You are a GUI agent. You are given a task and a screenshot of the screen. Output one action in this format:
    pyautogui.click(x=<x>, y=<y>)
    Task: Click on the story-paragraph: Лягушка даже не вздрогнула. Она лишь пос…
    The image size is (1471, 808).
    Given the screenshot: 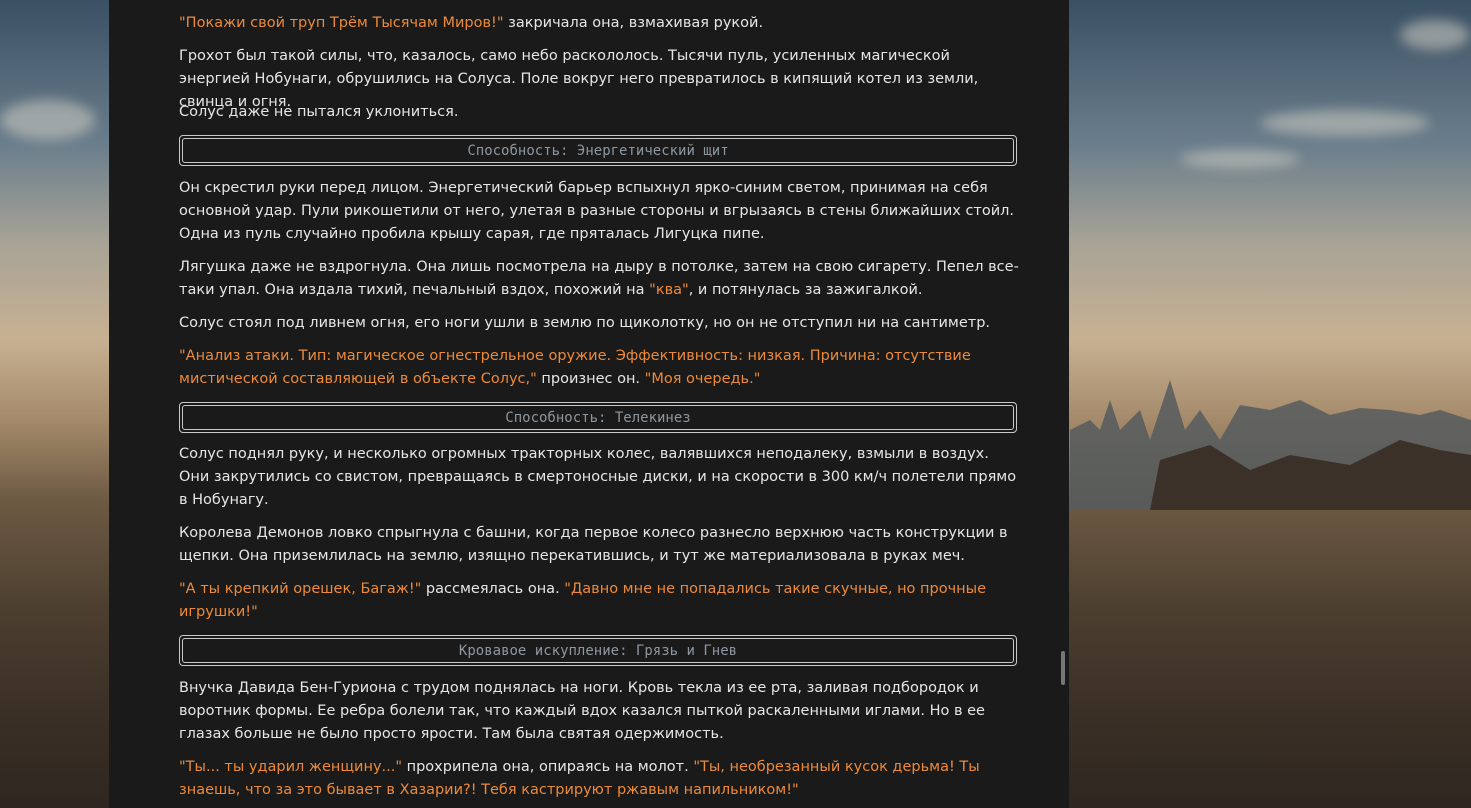 What is the action you would take?
    pyautogui.click(x=599, y=279)
    